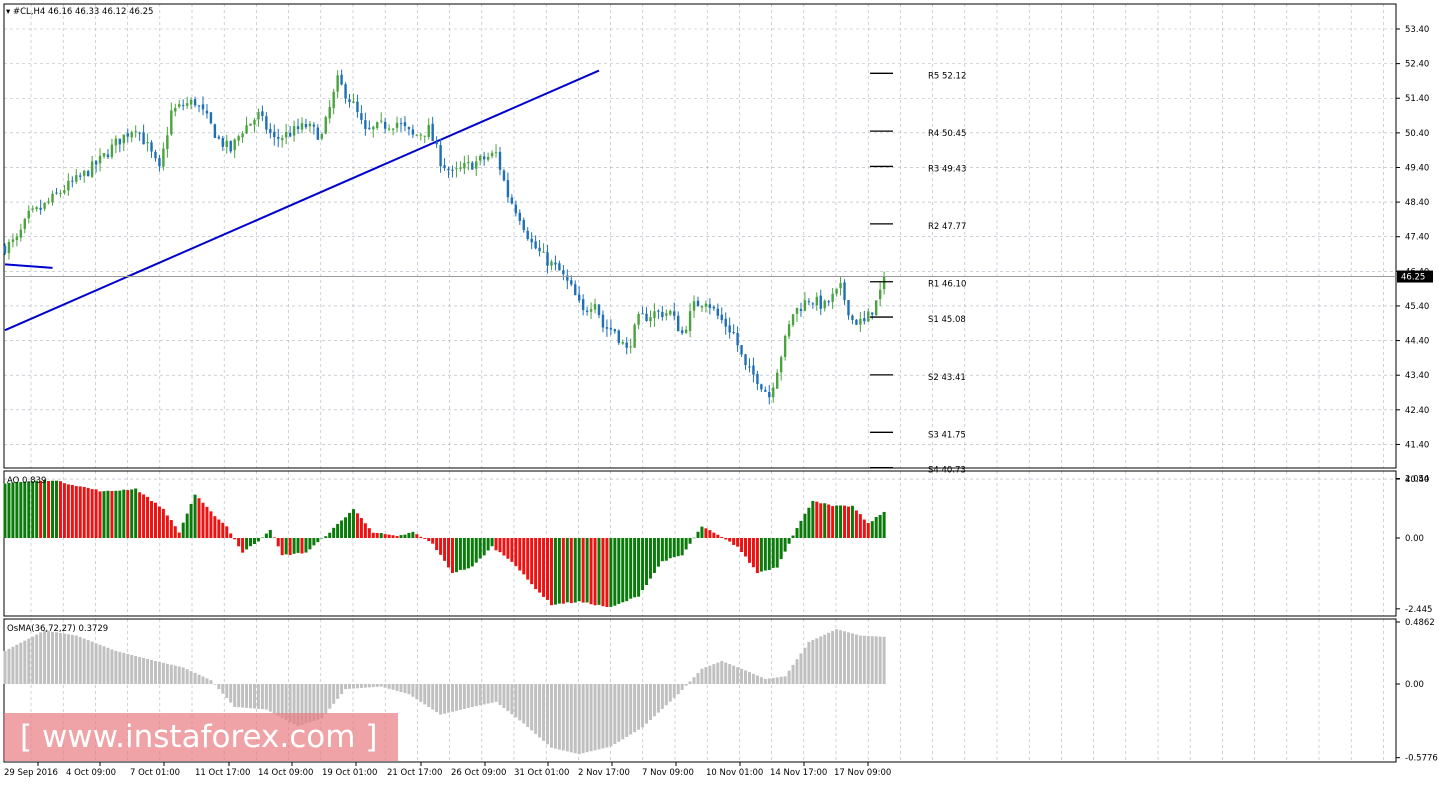 Image resolution: width=1439 pixels, height=786 pixels. What do you see at coordinates (222, 773) in the screenshot?
I see `x-tick-label: 11 Oct 17:00` at bounding box center [222, 773].